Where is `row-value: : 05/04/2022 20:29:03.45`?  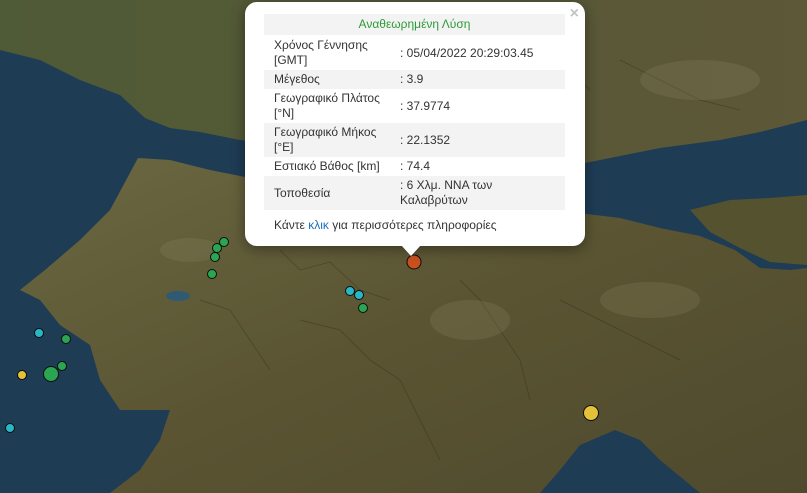
row-value: : 05/04/2022 20:29:03.45 is located at coordinates (467, 52).